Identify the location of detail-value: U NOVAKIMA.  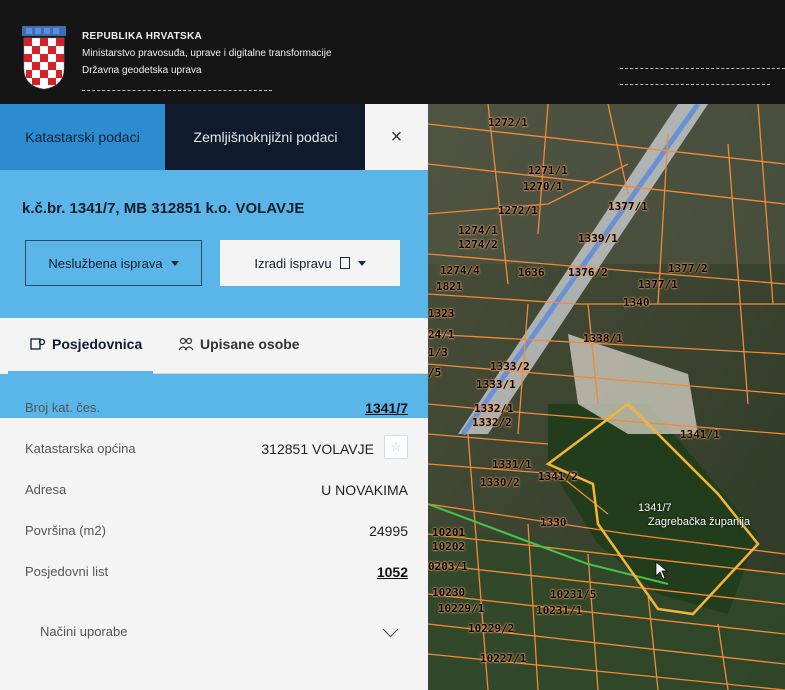
(364, 490).